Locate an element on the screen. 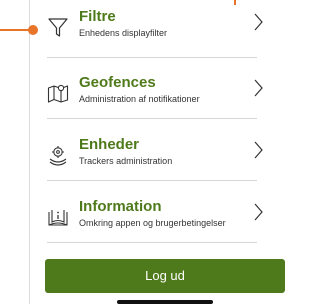 This screenshot has height=304, width=320. menu-item-subtitle: Omkring appen og brugerbetingelser is located at coordinates (152, 223).